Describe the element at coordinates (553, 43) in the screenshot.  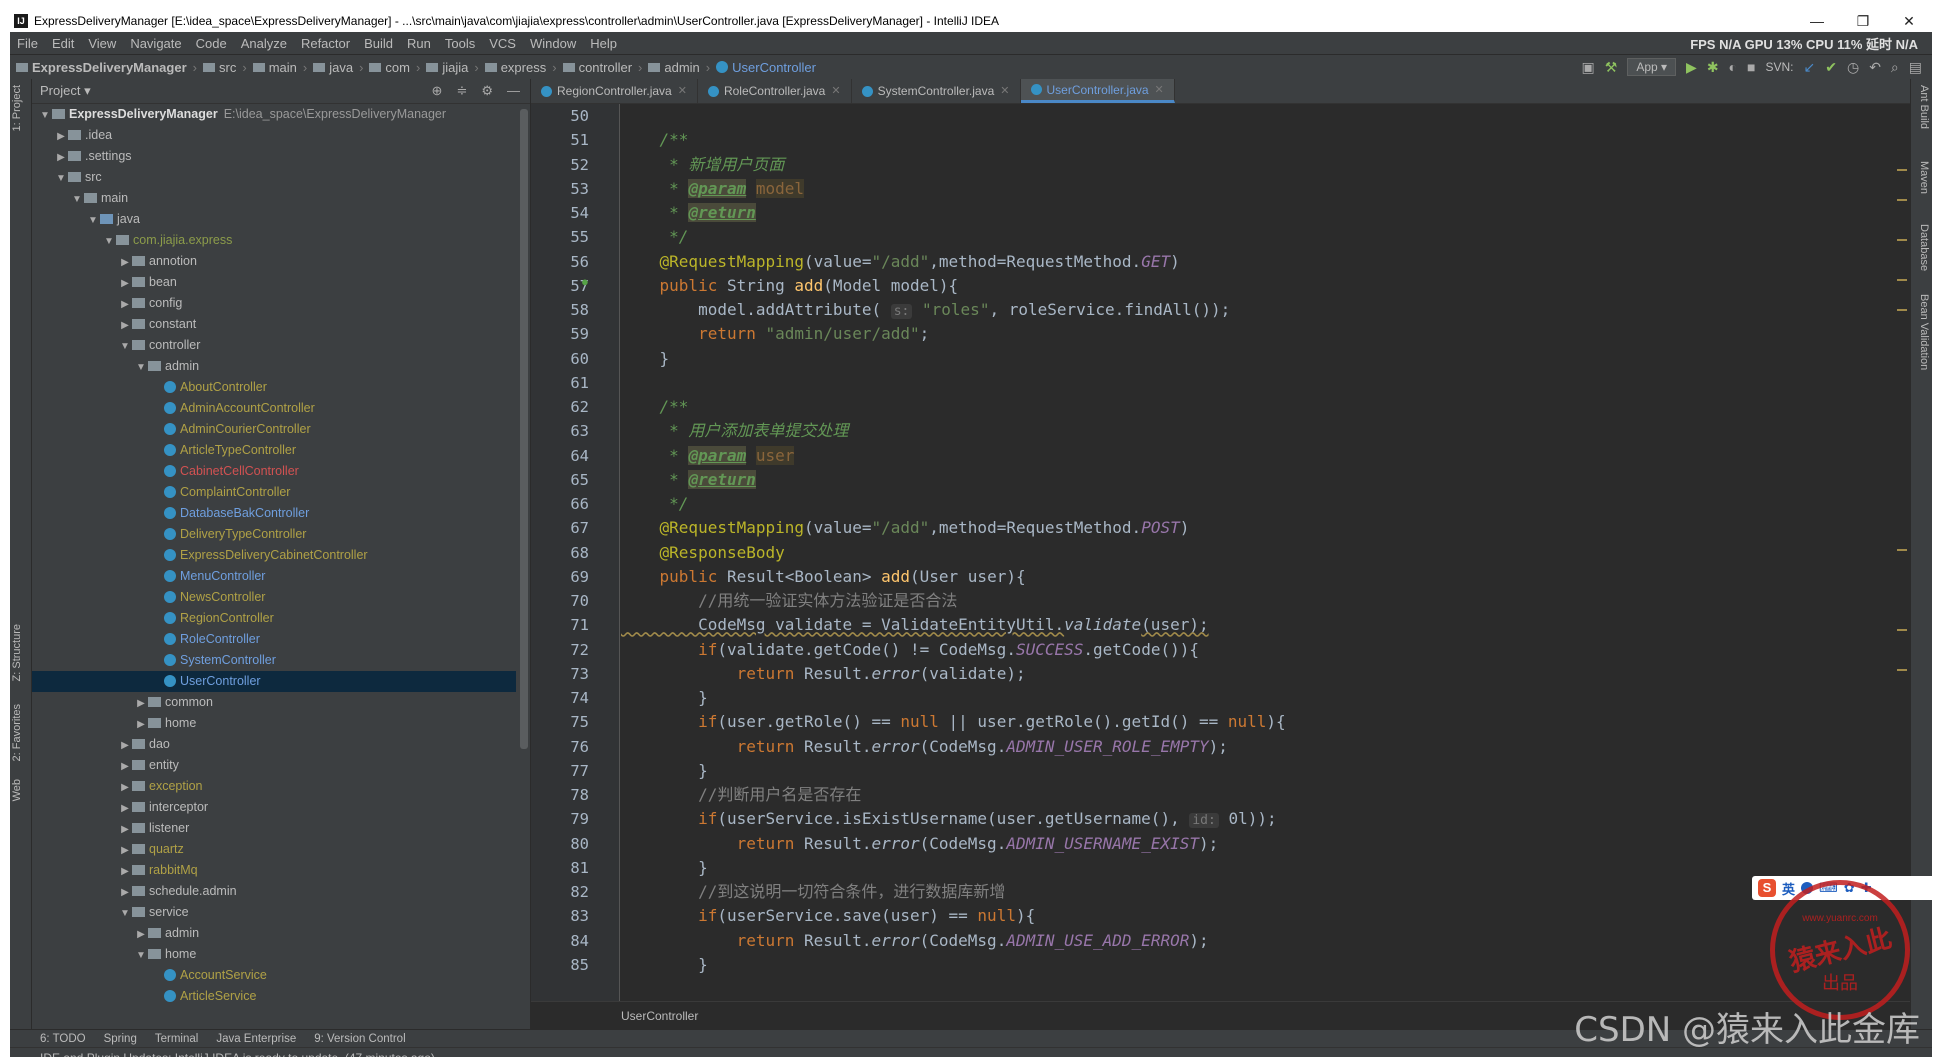
I see `menu-window: Window` at that location.